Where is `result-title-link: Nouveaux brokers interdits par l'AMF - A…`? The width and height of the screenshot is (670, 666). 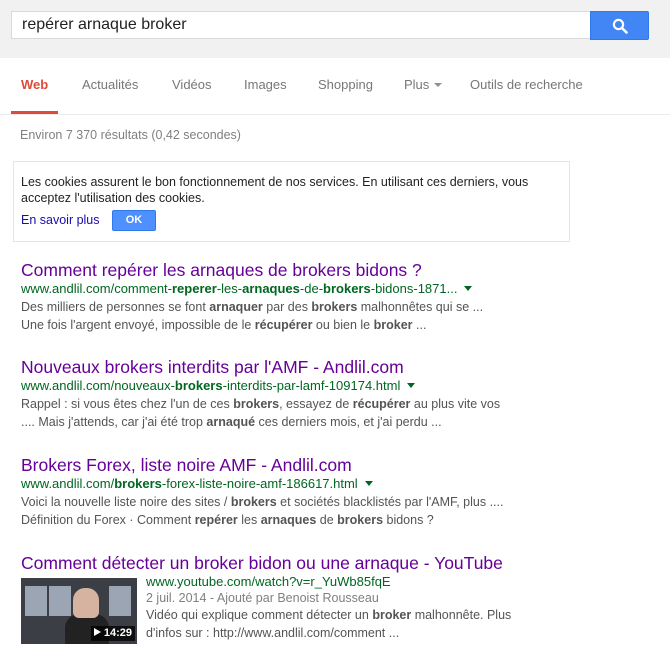
result-title-link: Nouveaux brokers interdits par l'AMF - A… is located at coordinates (331, 367).